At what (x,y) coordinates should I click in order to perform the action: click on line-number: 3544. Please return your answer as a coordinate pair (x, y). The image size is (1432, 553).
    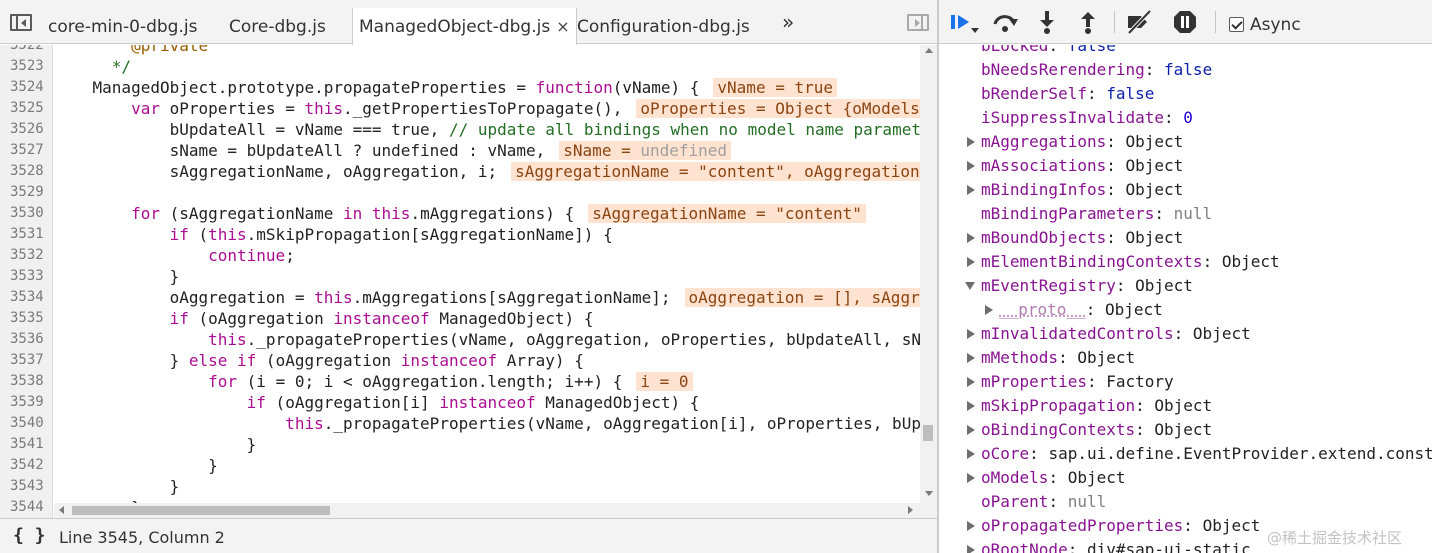
    Looking at the image, I should click on (24, 507).